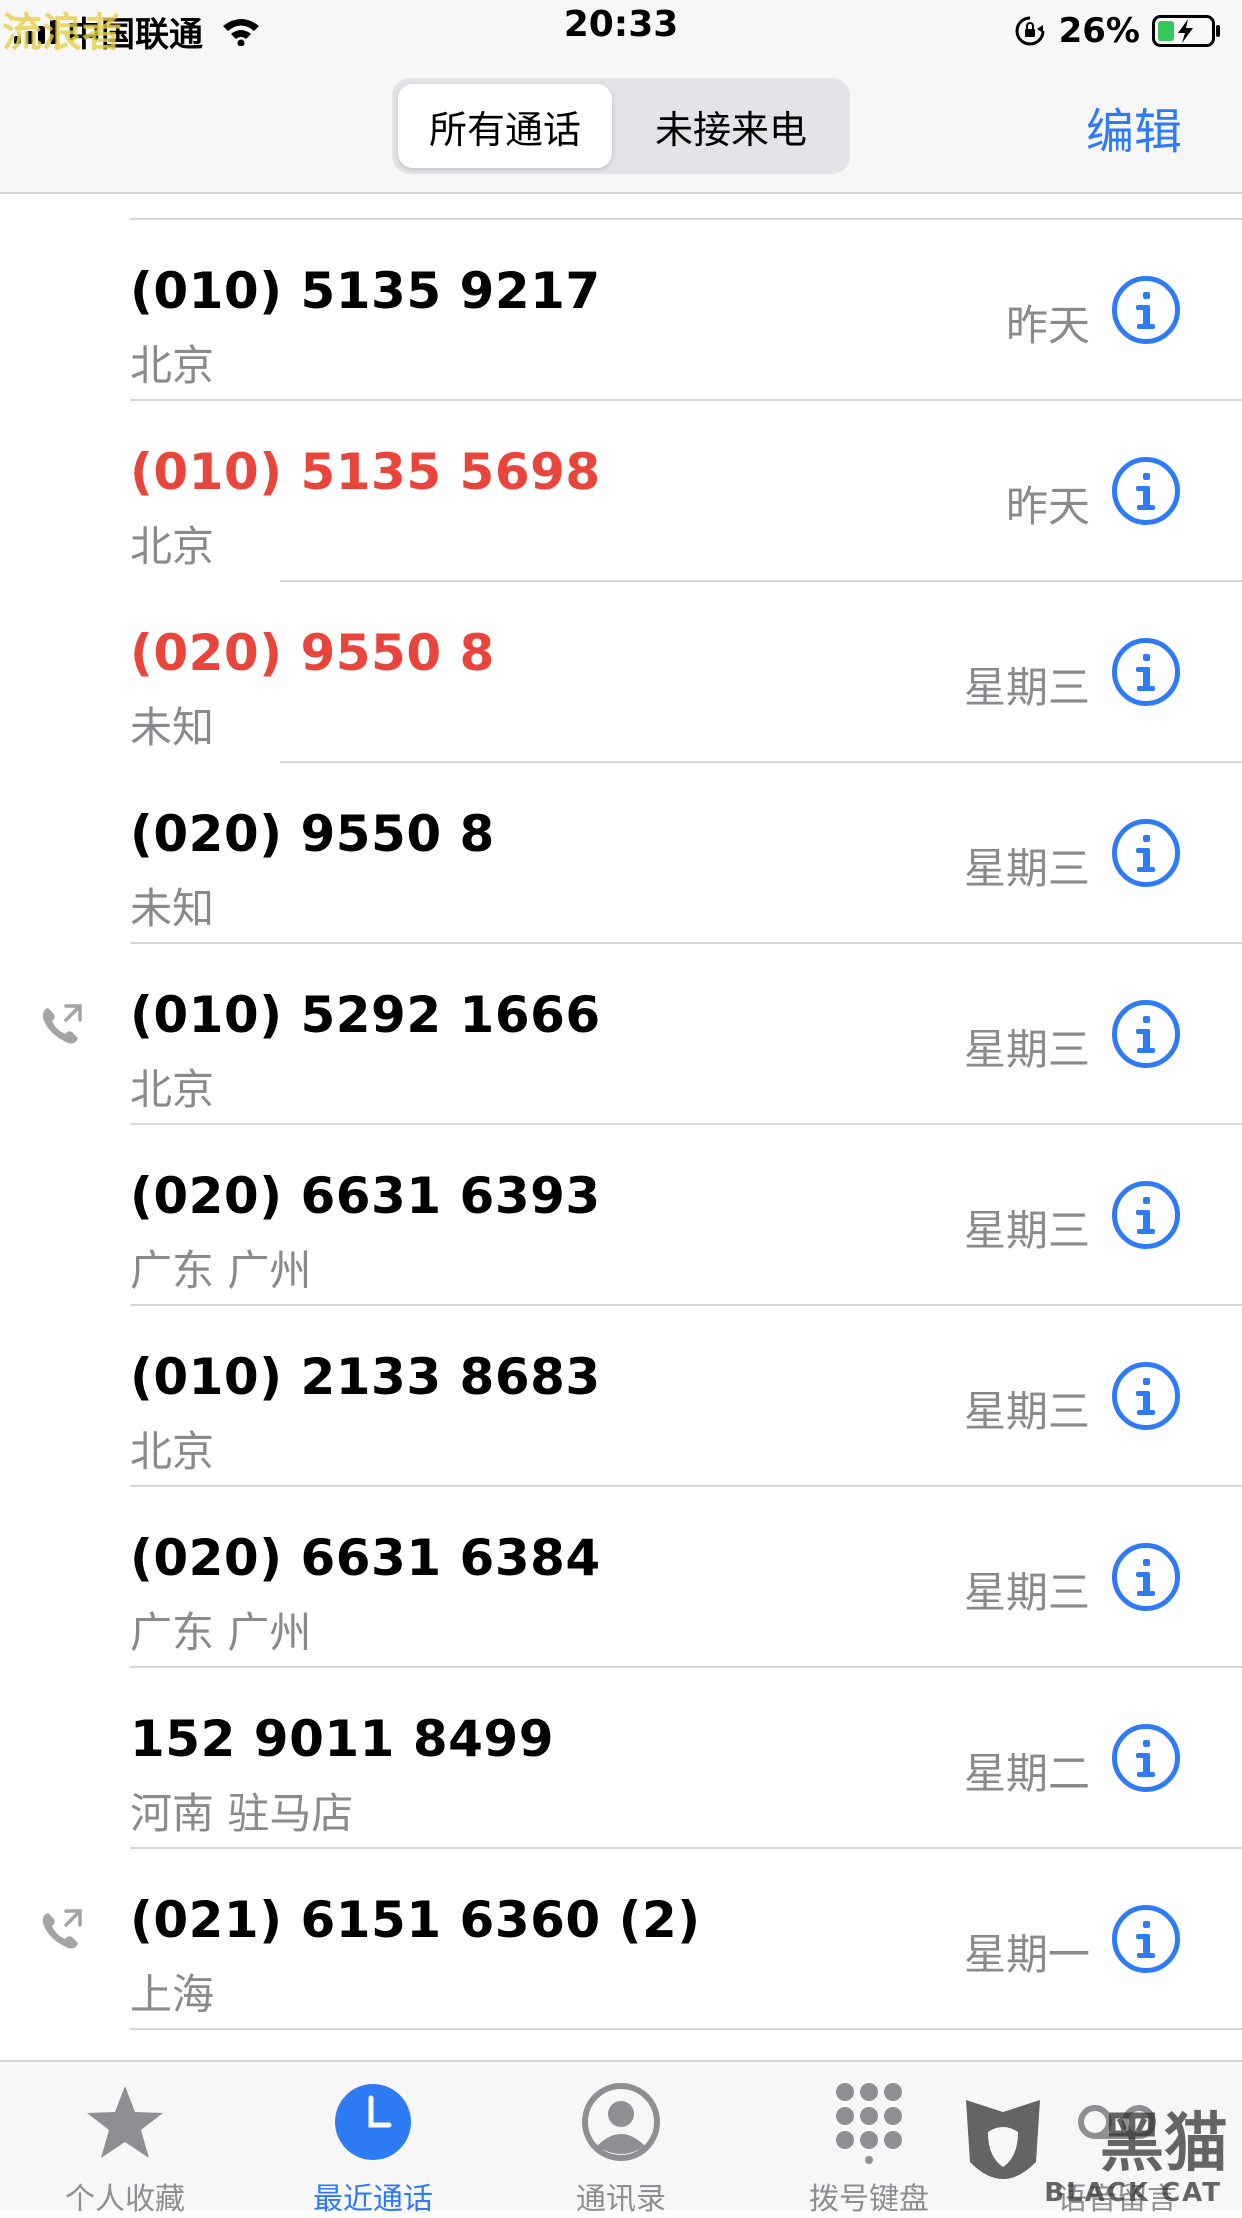  What do you see at coordinates (365, 1015) in the screenshot?
I see `caller-number: (010) 5292 1666` at bounding box center [365, 1015].